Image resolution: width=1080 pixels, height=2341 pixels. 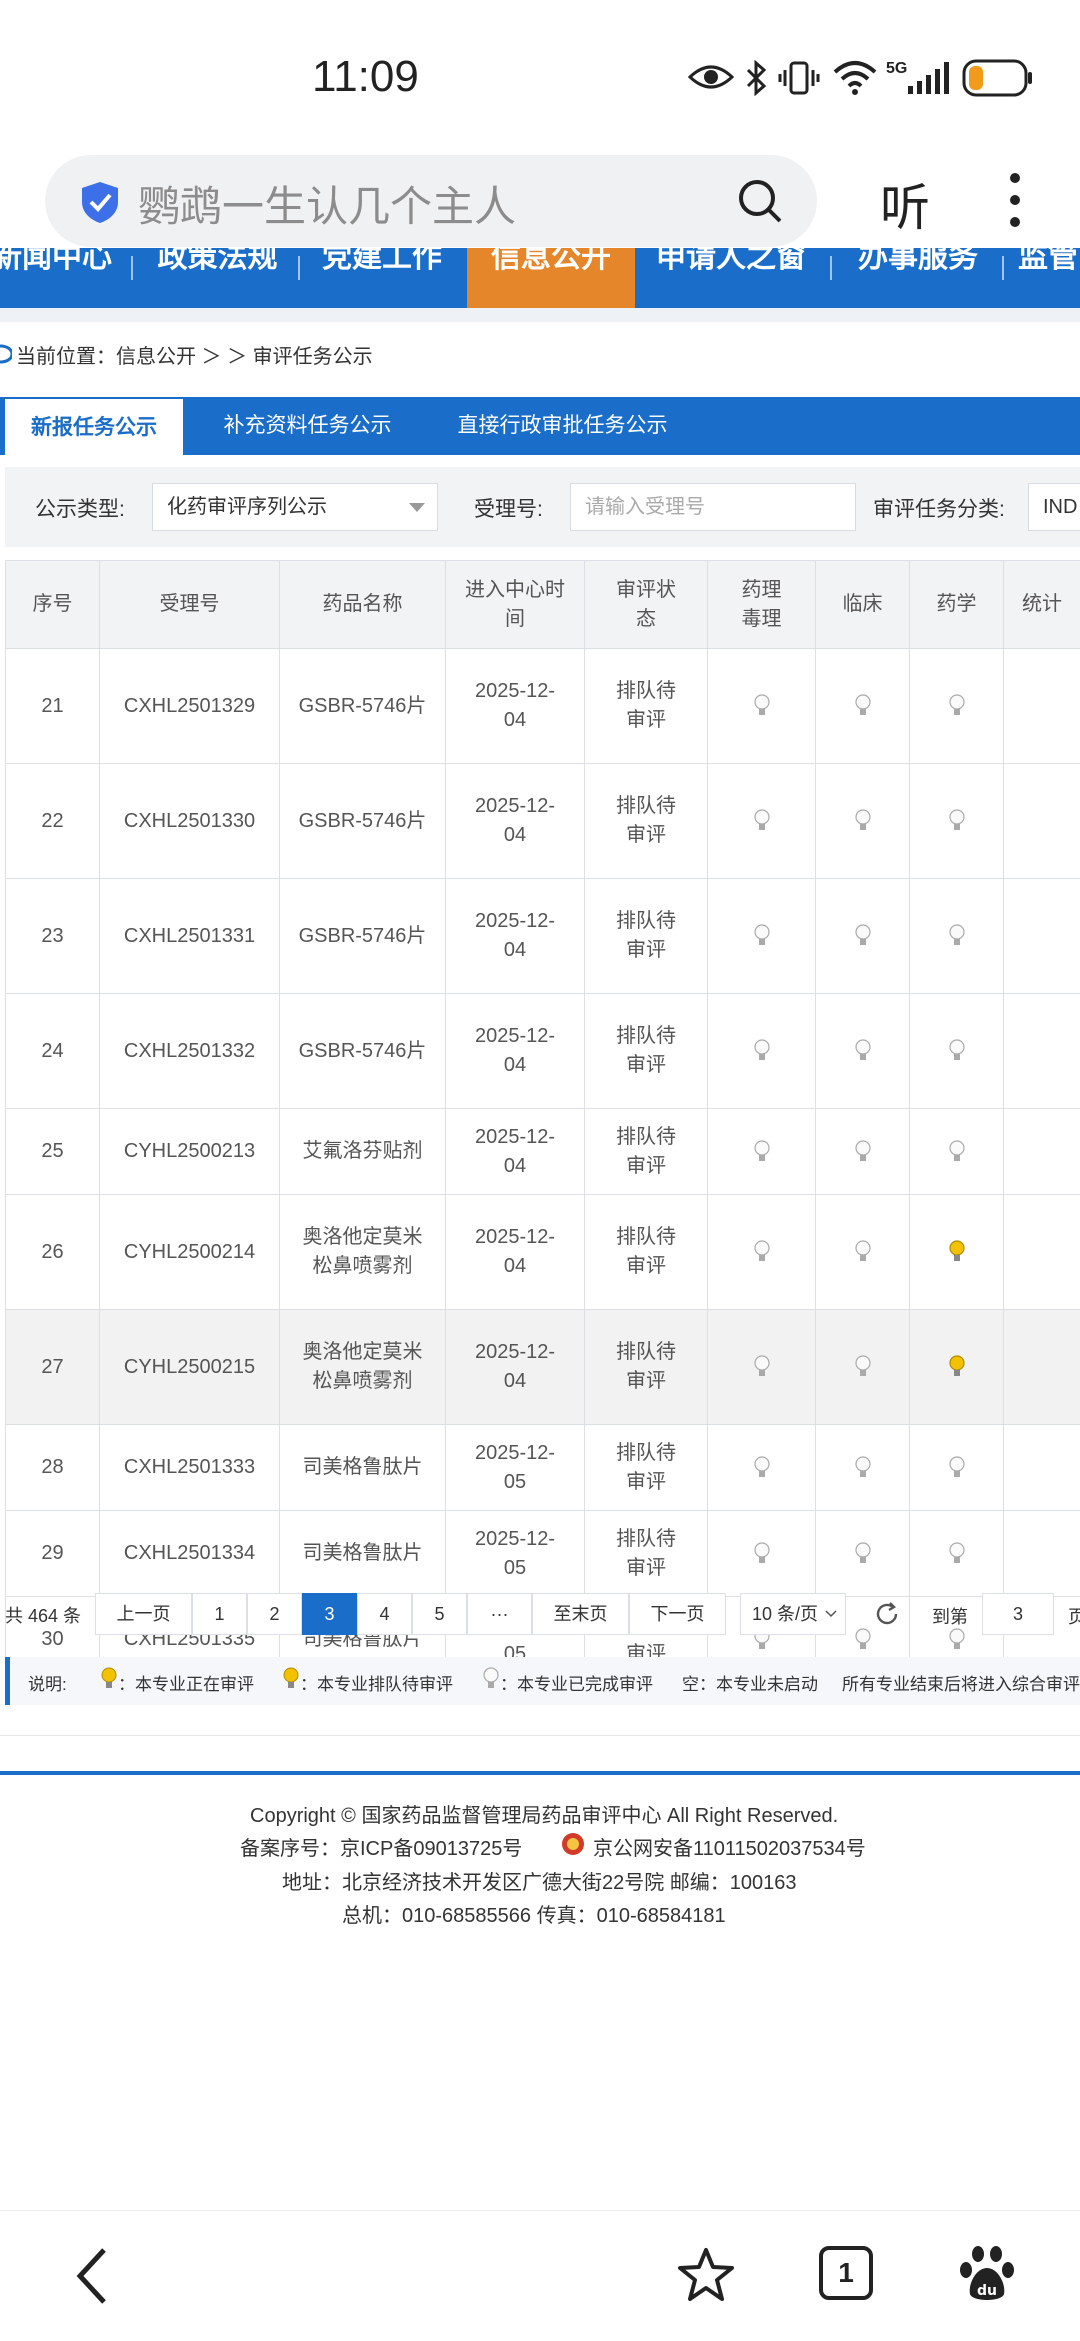 I want to click on col-header: 序号, so click(x=53, y=605).